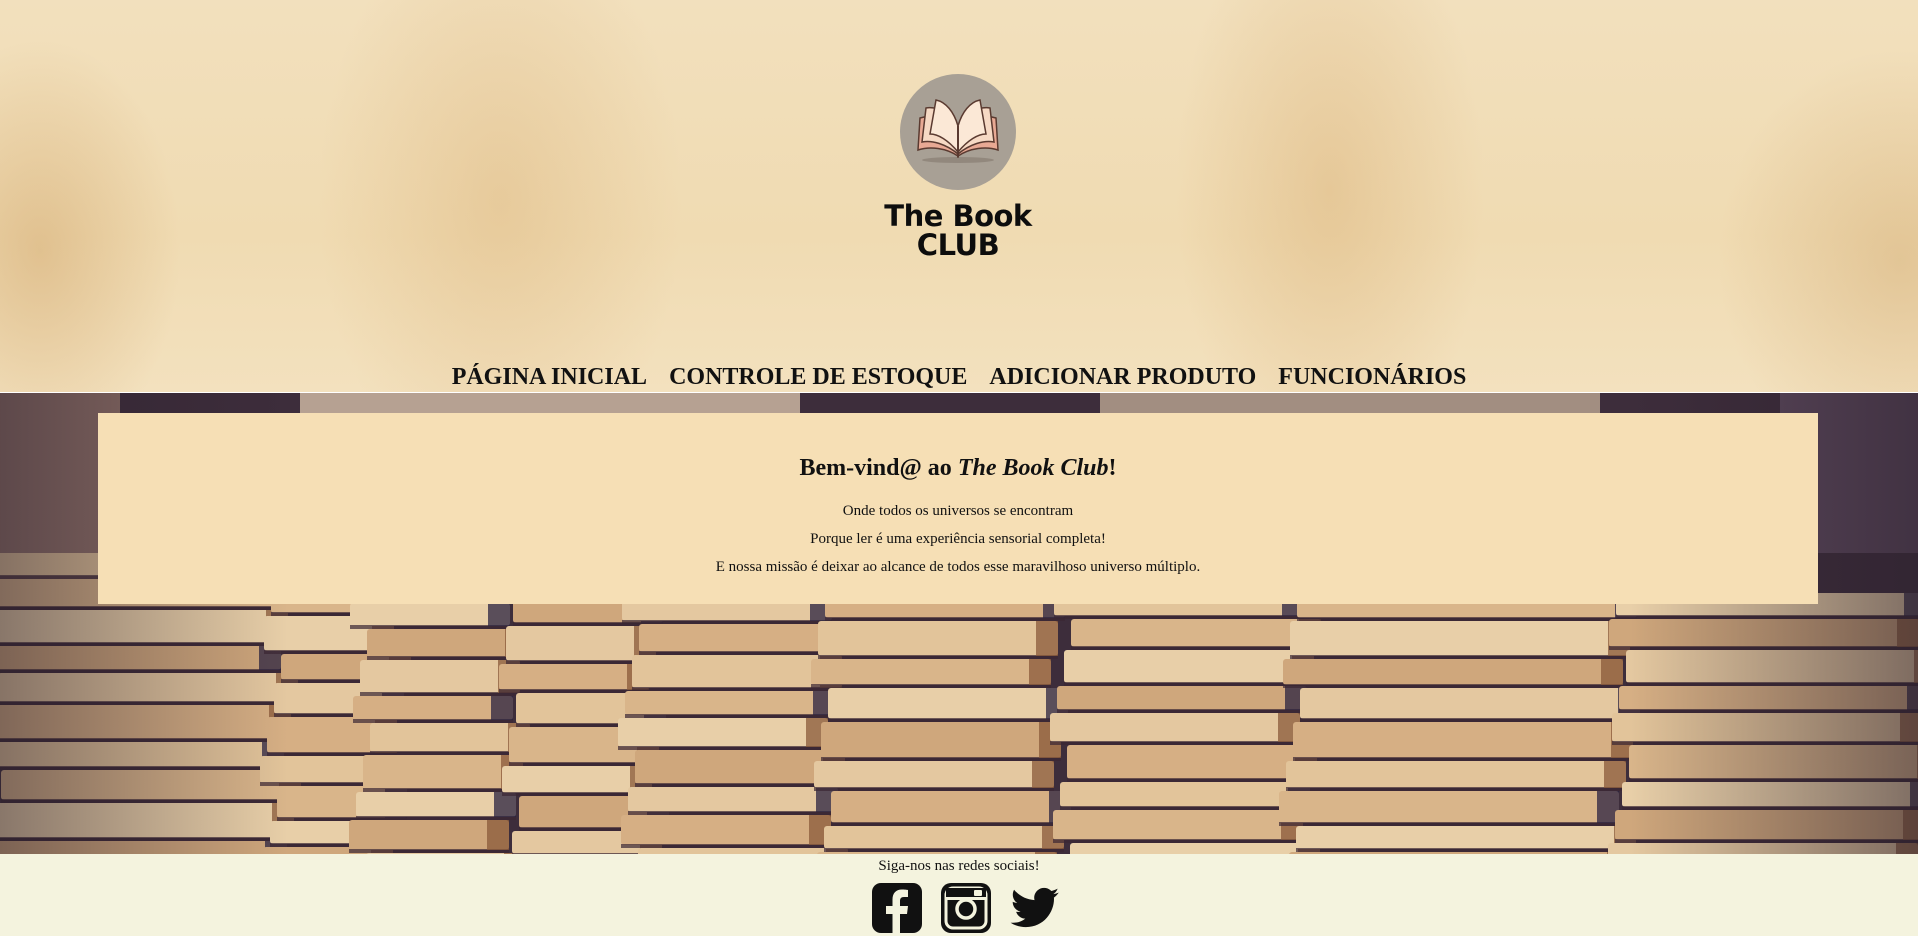 This screenshot has height=939, width=1918. I want to click on site-footer: Siga-nos nas redes sociais!, so click(959, 895).